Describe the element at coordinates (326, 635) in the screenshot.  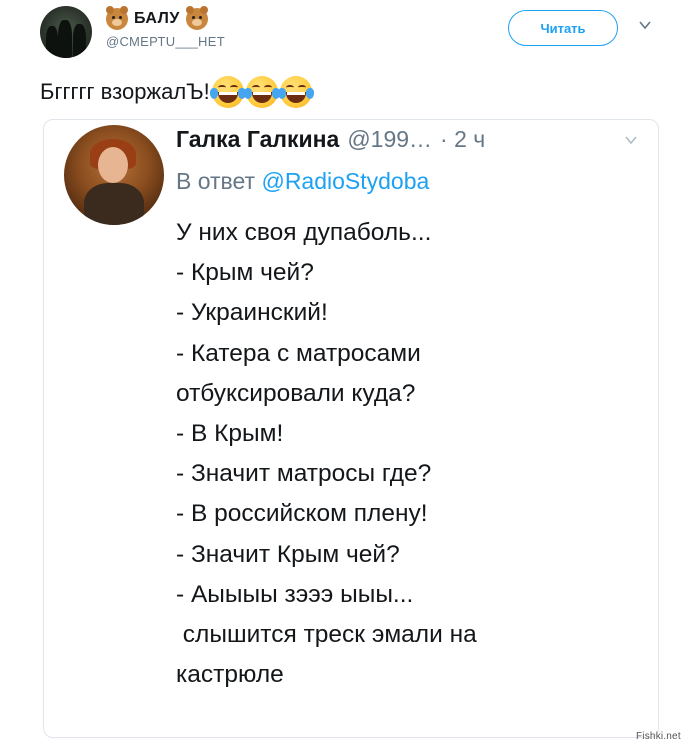
I see `body-line: слышится треск эмали на` at that location.